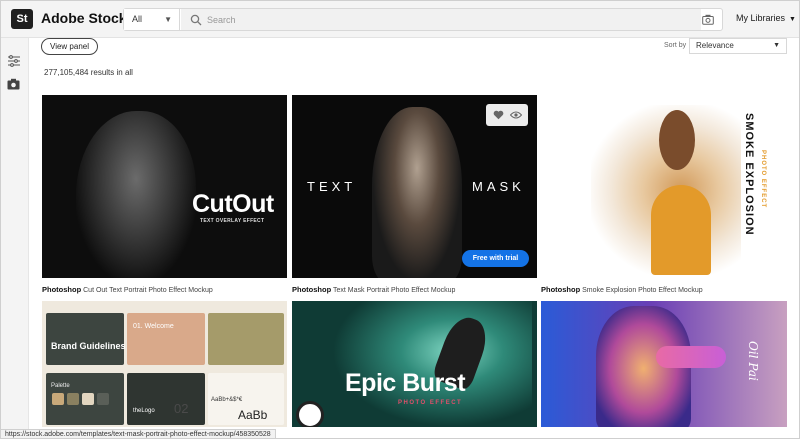  Describe the element at coordinates (15, 238) in the screenshot. I see `left-rail` at that location.